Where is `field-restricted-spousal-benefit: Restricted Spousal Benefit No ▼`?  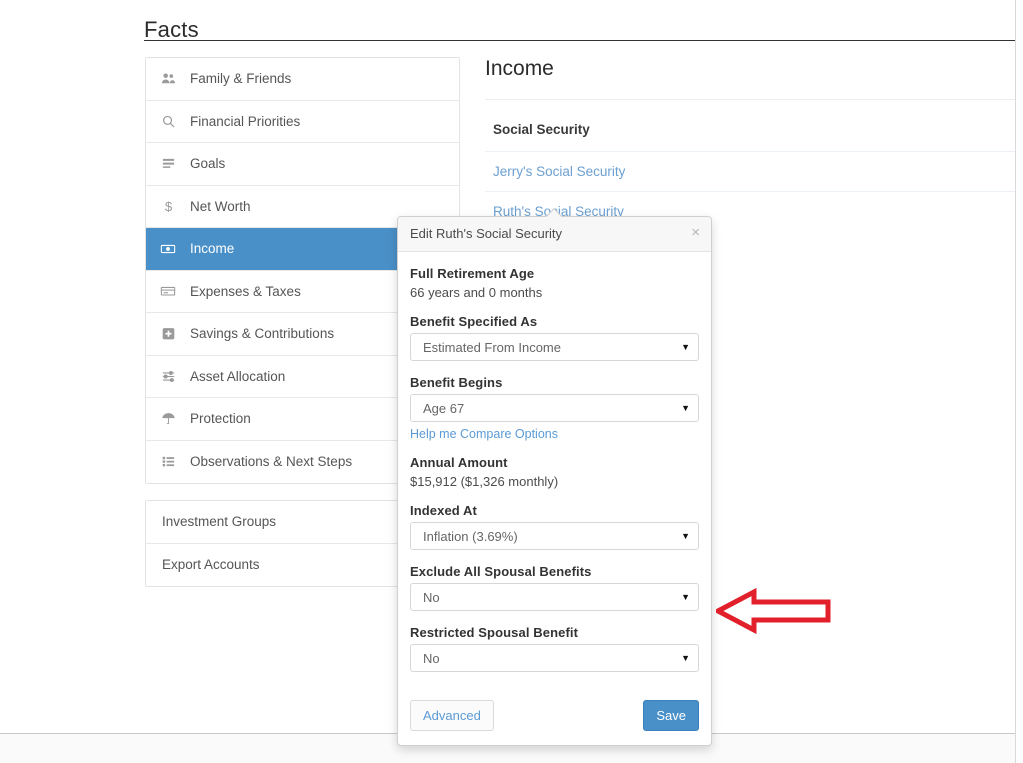
field-restricted-spousal-benefit: Restricted Spousal Benefit No ▼ is located at coordinates (554, 648).